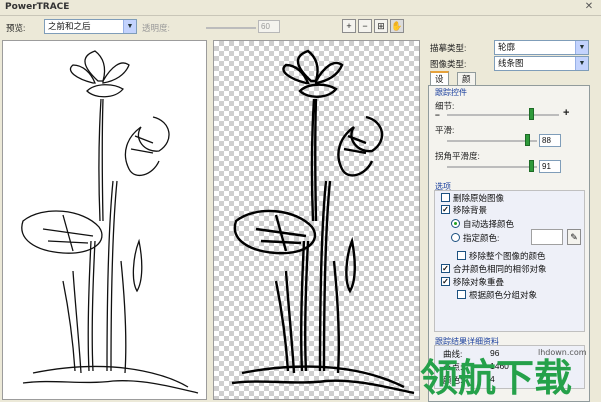 This screenshot has width=601, height=402. What do you see at coordinates (507, 256) in the screenshot?
I see `remove-entire-color-label: 移除整个图像的颜色` at bounding box center [507, 256].